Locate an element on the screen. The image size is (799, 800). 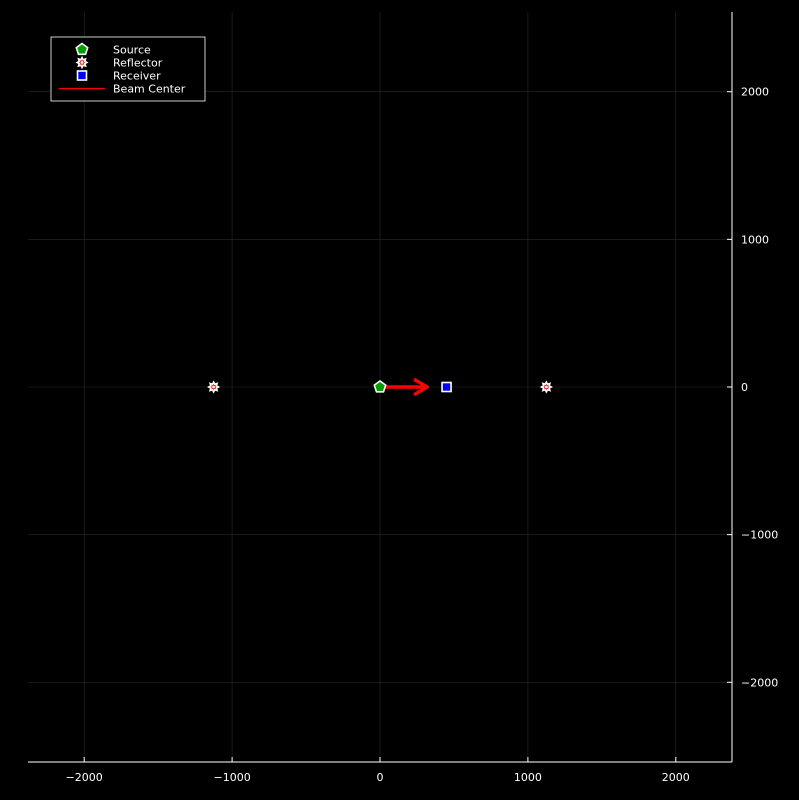
x-tick-label: −2000 is located at coordinates (84, 777).